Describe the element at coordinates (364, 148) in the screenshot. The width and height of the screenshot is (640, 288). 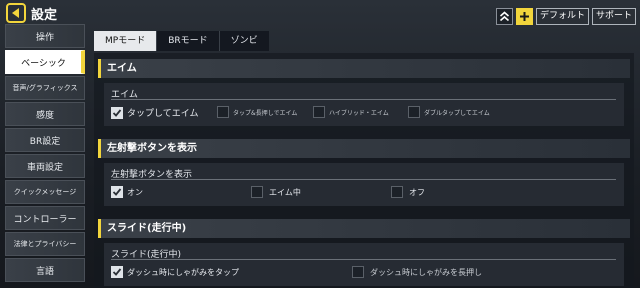
I see `section-header-left-fire: 左射撃ボタンを表示` at that location.